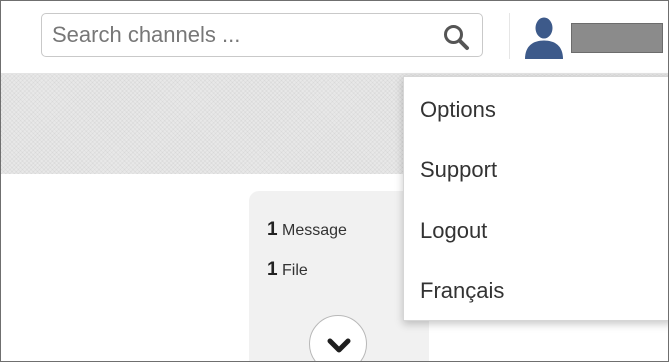 Image resolution: width=669 pixels, height=362 pixels. I want to click on username-redacted, so click(617, 38).